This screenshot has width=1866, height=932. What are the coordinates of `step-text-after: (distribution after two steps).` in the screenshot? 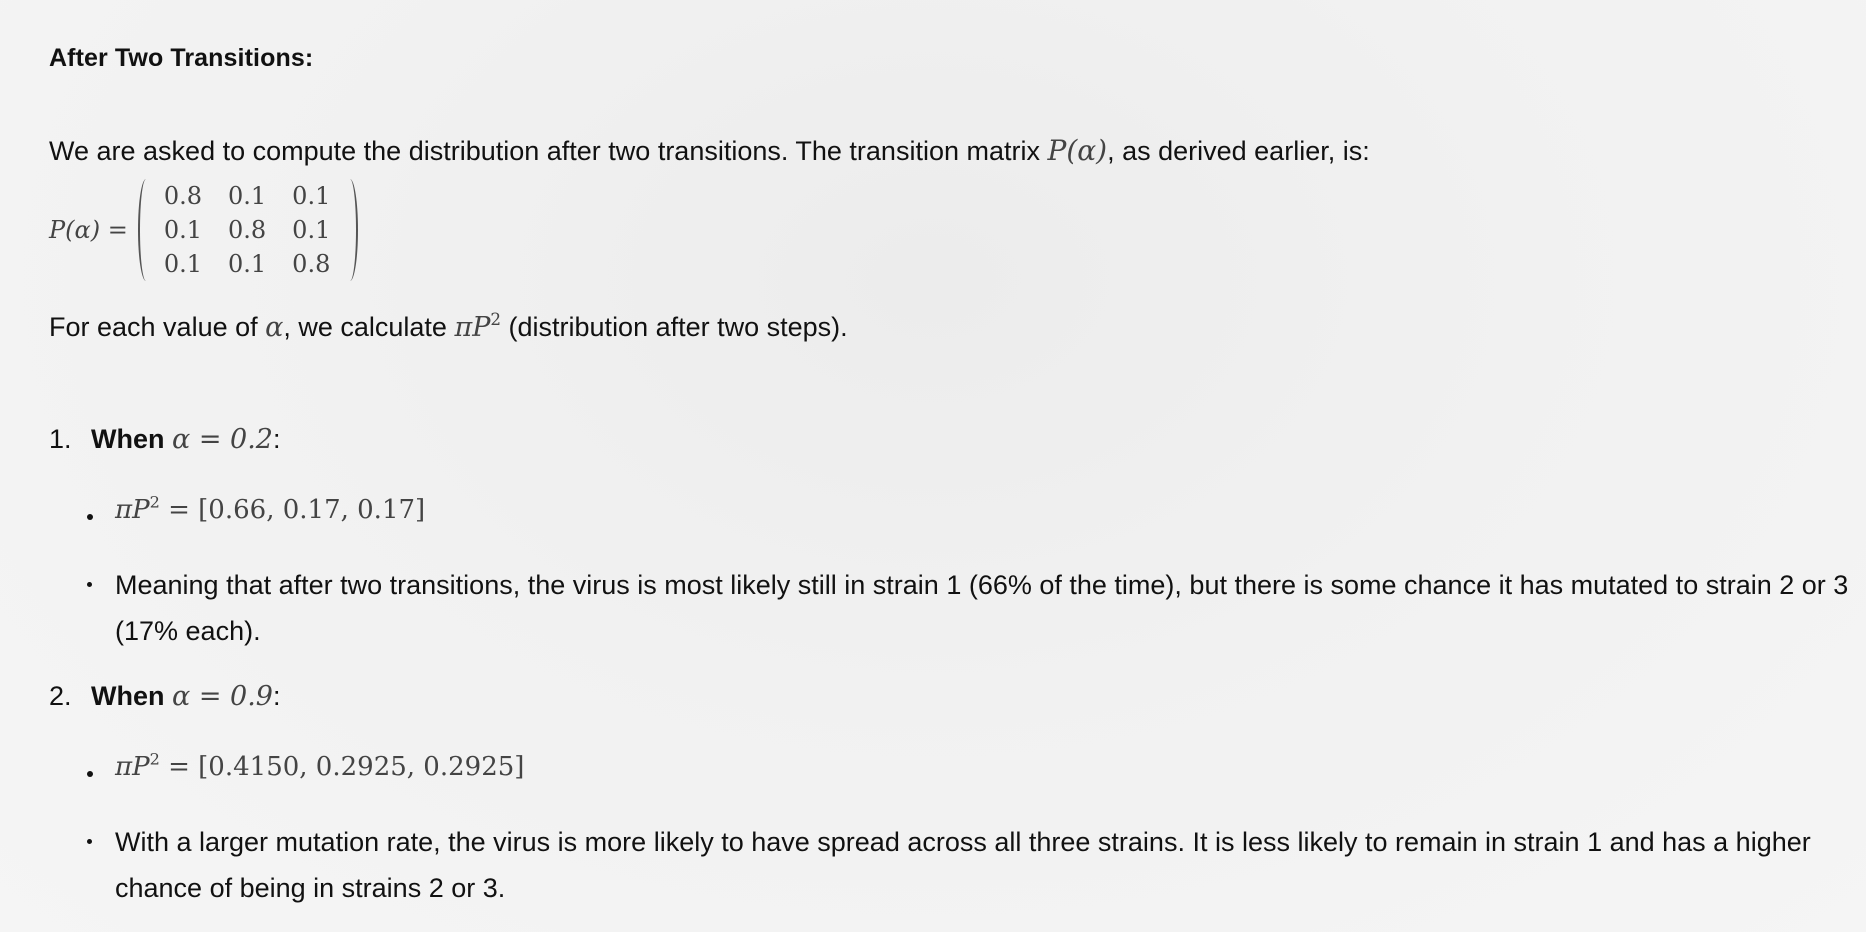 It's located at (674, 327).